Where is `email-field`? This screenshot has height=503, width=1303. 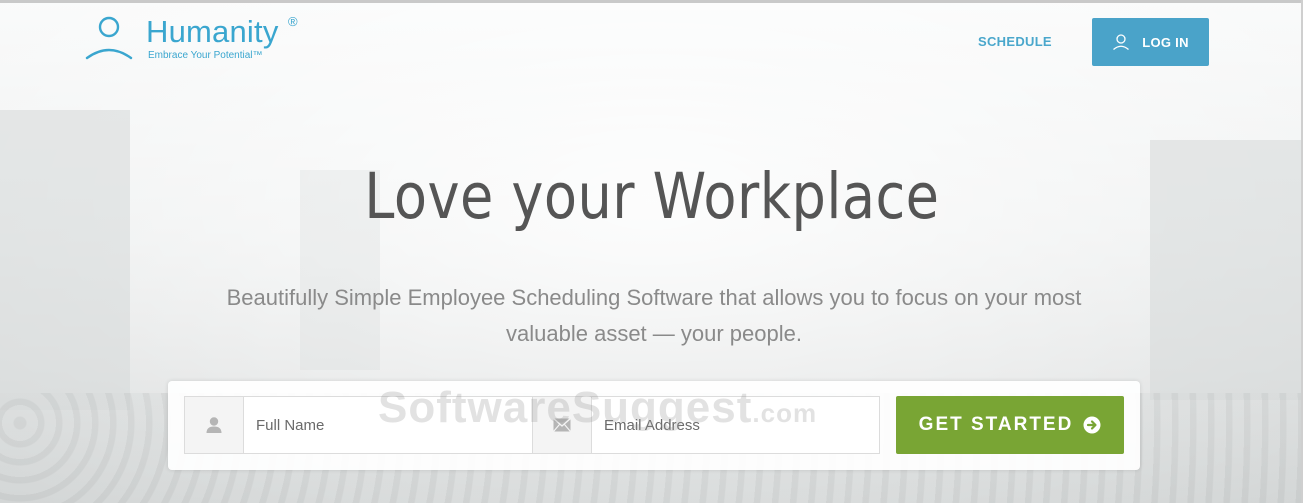 email-field is located at coordinates (706, 425).